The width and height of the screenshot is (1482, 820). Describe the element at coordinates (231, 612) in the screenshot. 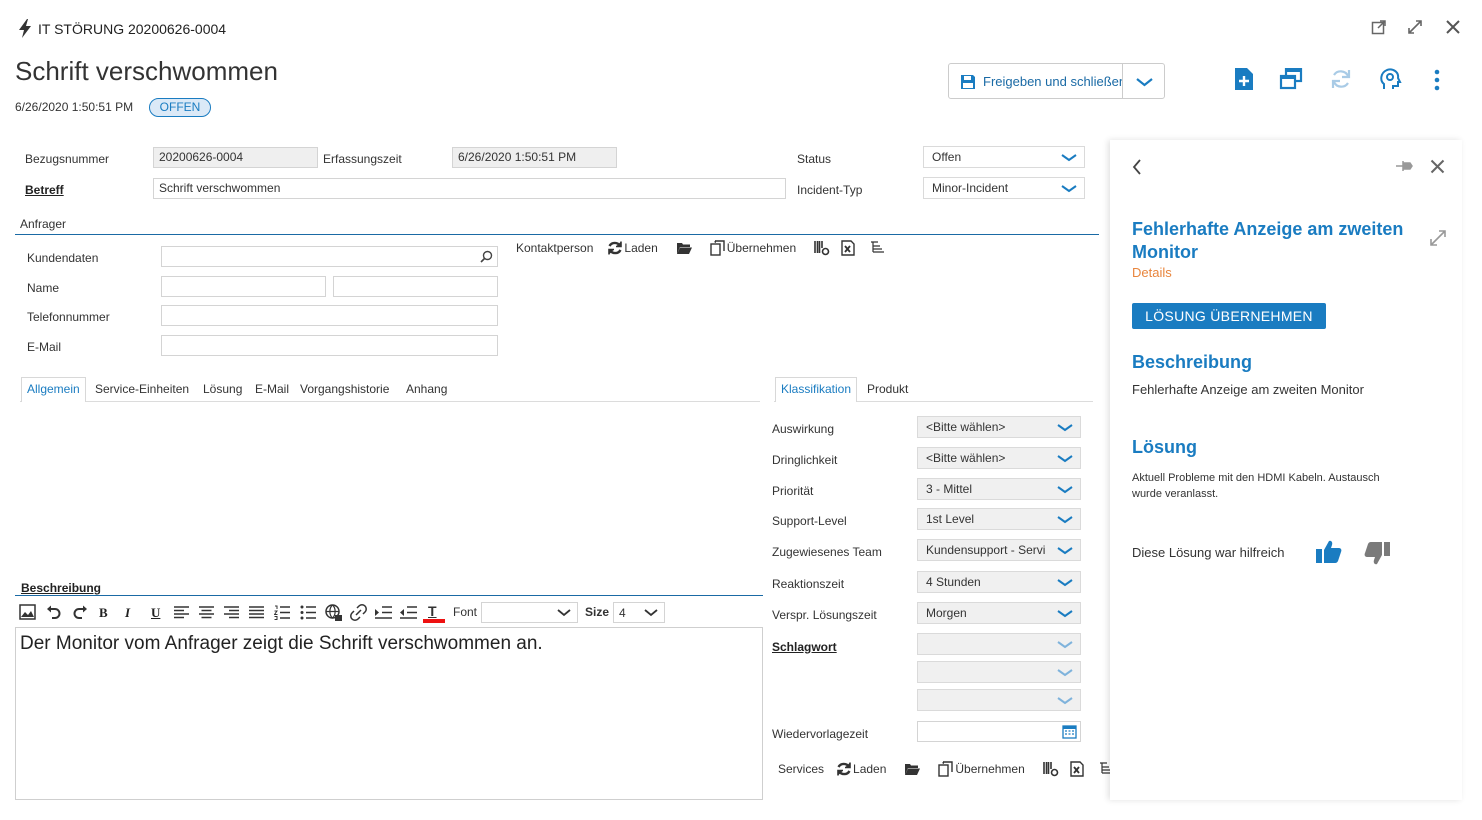

I see `align-right-icon` at that location.